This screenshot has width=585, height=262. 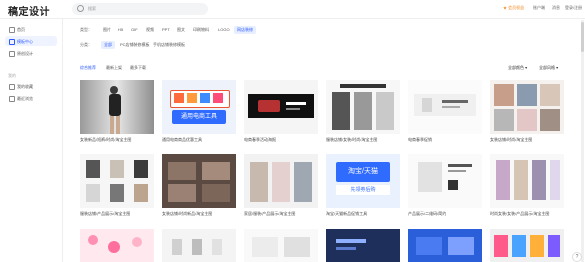 What do you see at coordinates (107, 30) in the screenshot?
I see `type-tag: 图片` at bounding box center [107, 30].